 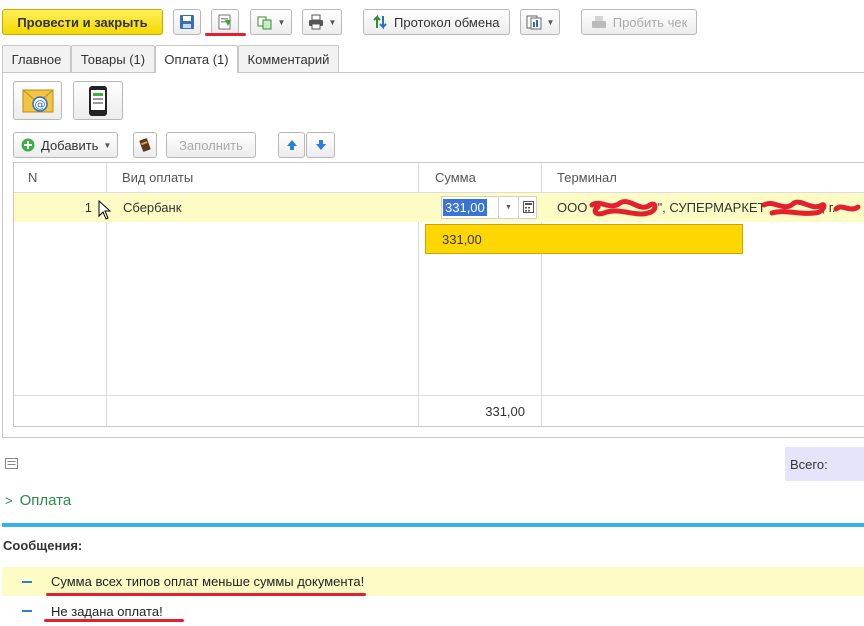 I want to click on bank-card-icon, so click(x=145, y=145).